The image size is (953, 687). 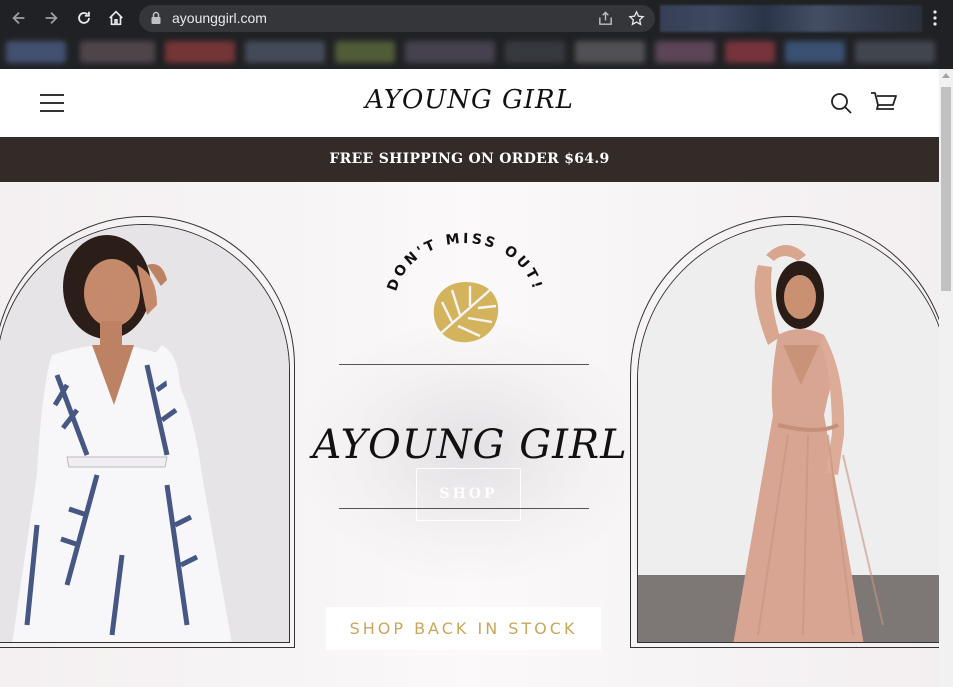 I want to click on back-icon, so click(x=19, y=18).